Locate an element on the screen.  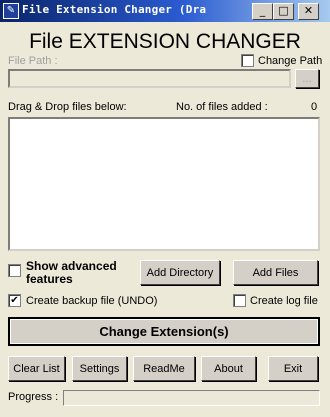
exit-button: Exit is located at coordinates (293, 368).